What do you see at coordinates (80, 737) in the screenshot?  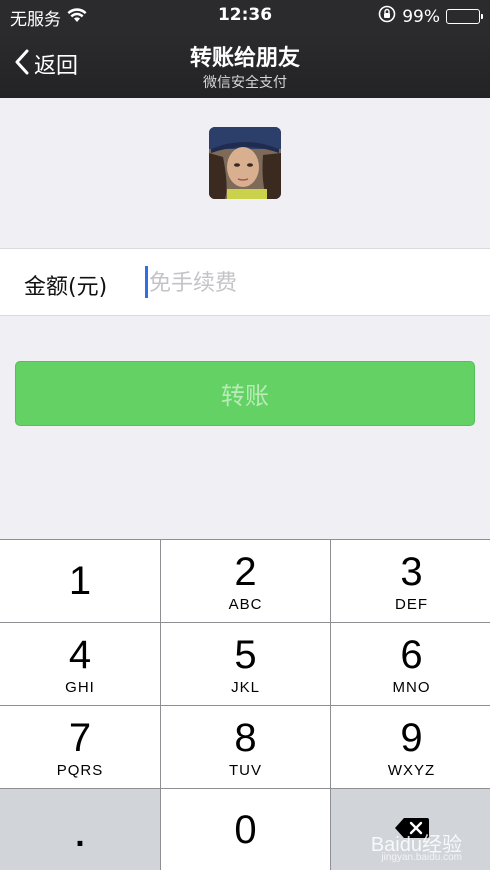 I see `key-digit: 7` at bounding box center [80, 737].